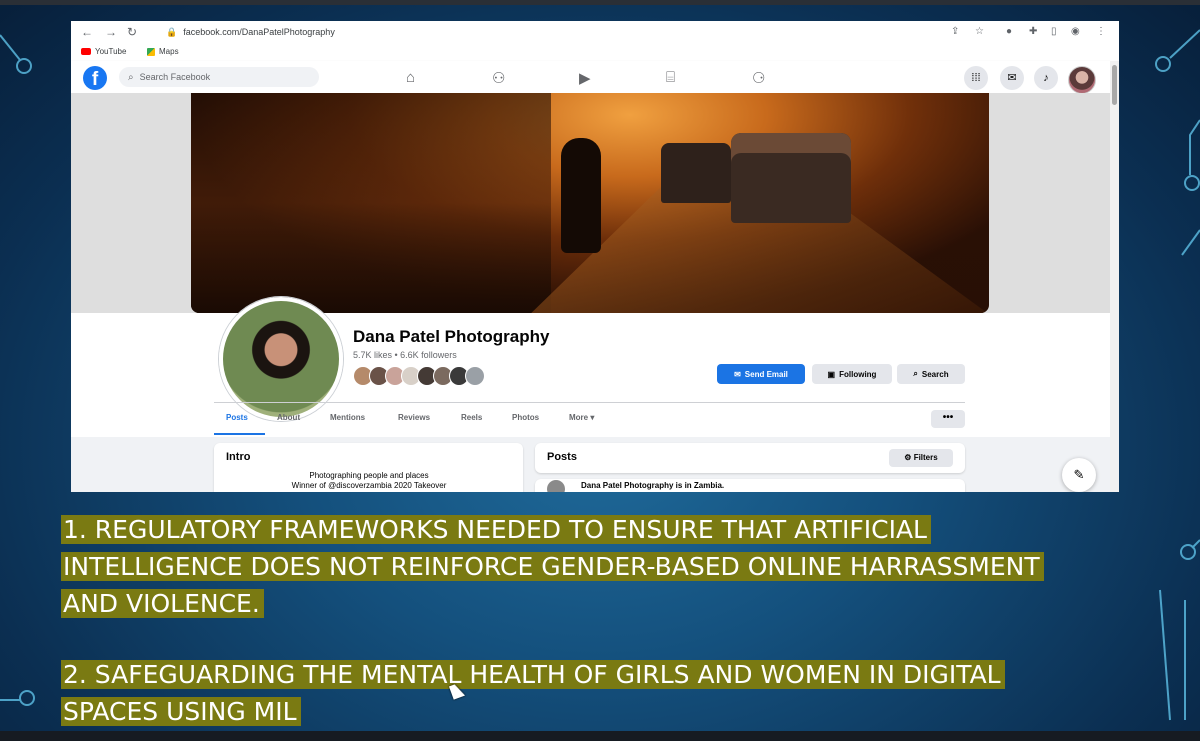 The height and width of the screenshot is (741, 1200). I want to click on new-message-button: ✎, so click(1079, 475).